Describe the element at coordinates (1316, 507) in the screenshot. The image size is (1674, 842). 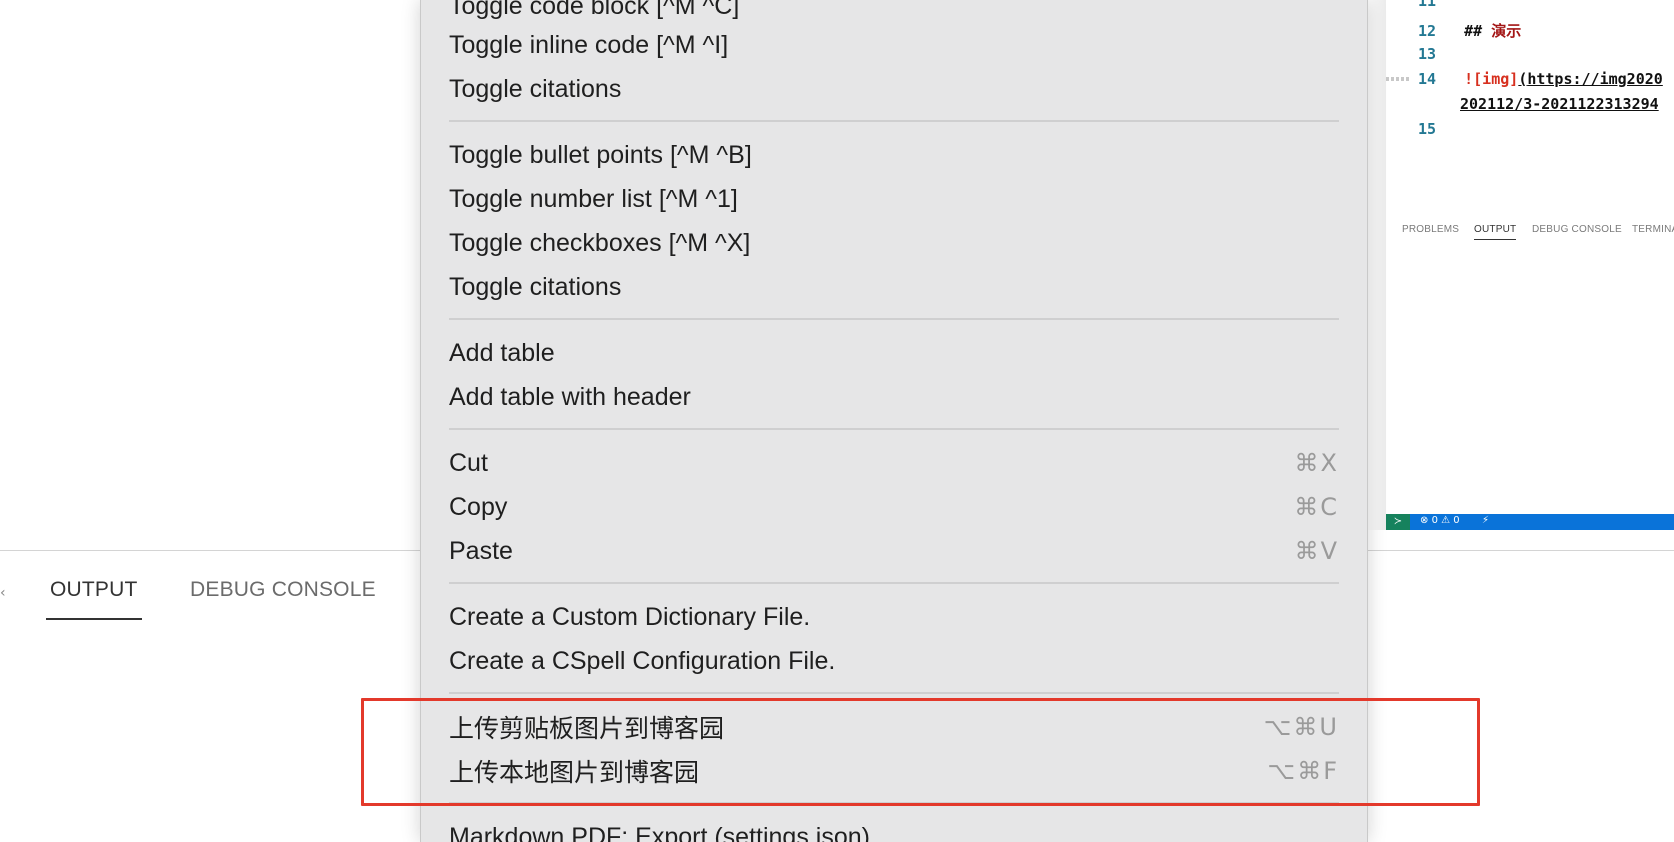
I see `shortcut-label: ⌘C` at that location.